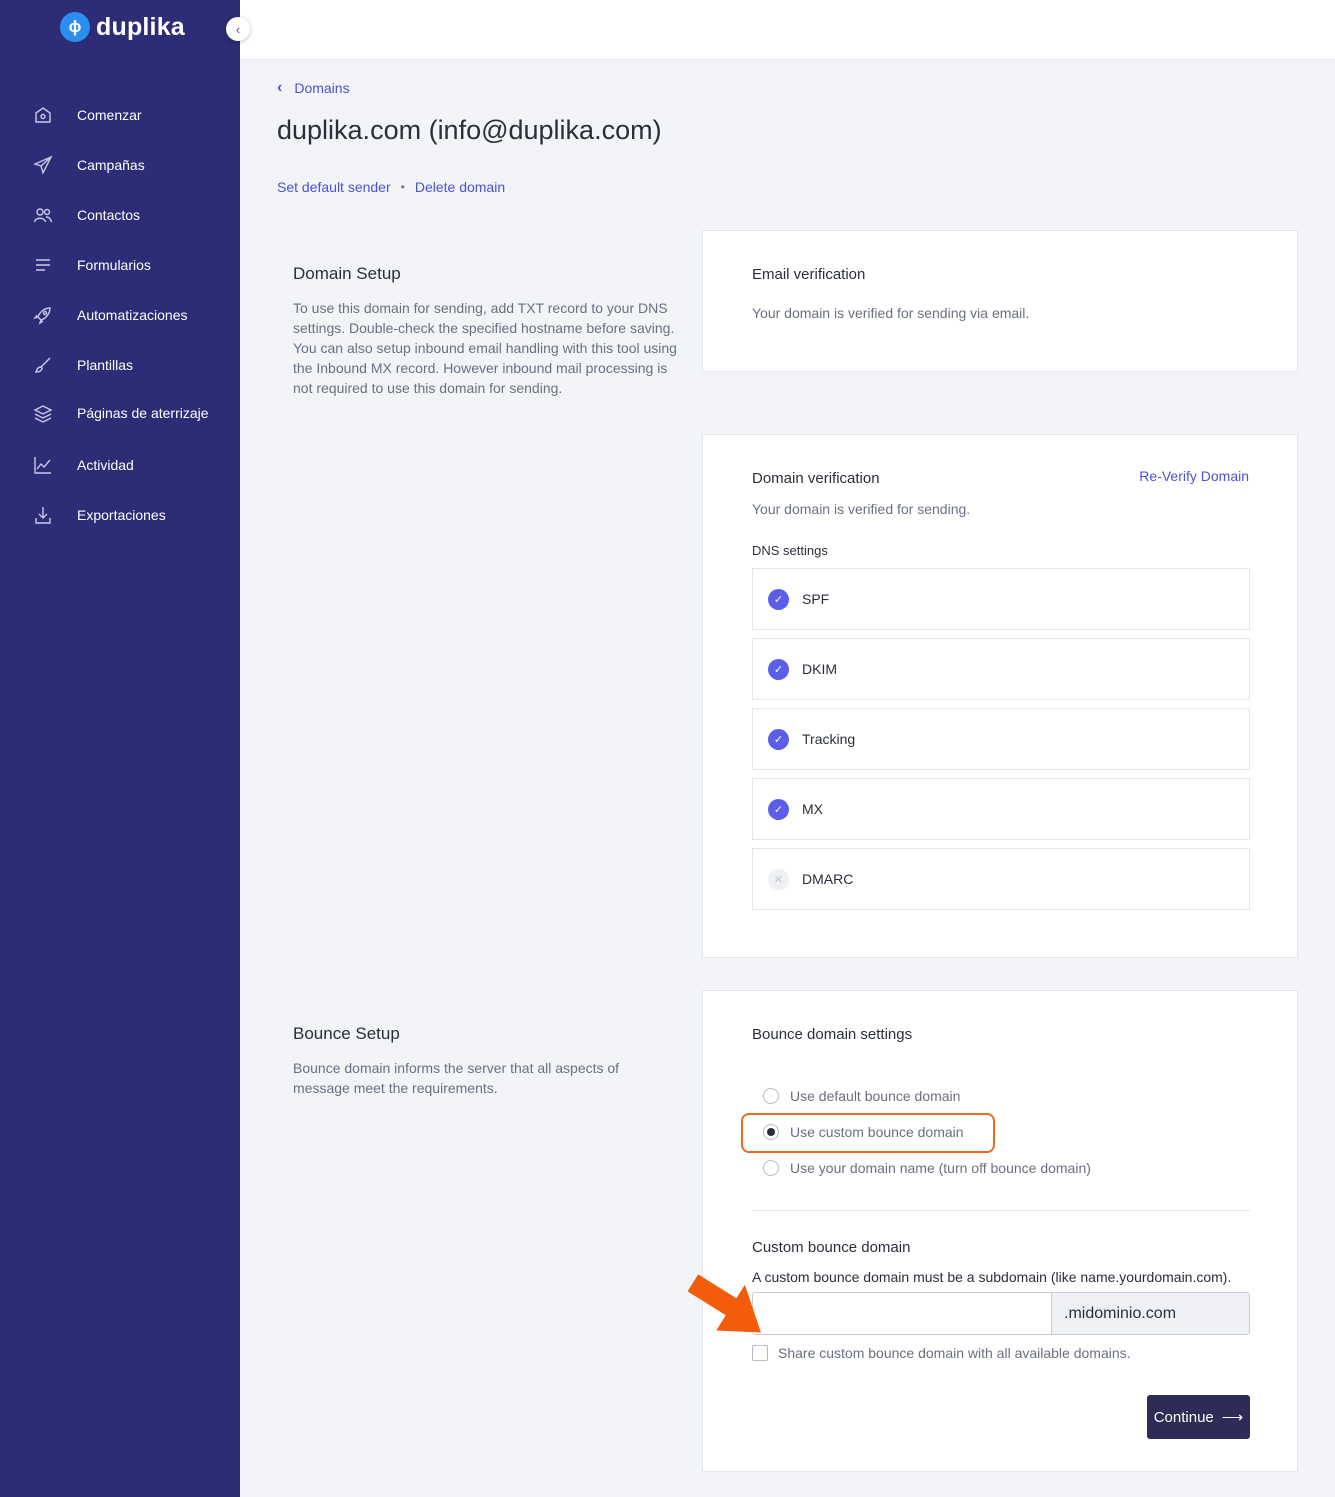 This screenshot has height=1497, width=1335. Describe the element at coordinates (828, 879) in the screenshot. I see `dns-record-name: DMARC` at that location.